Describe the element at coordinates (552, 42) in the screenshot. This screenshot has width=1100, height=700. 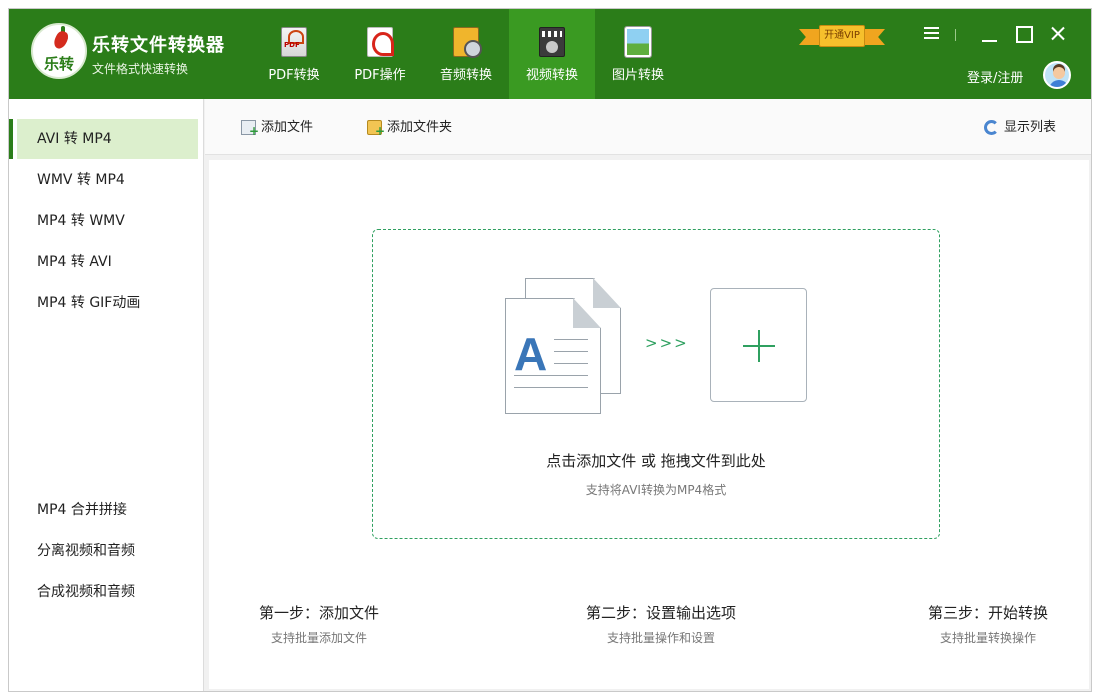
I see `video-avi-icon` at that location.